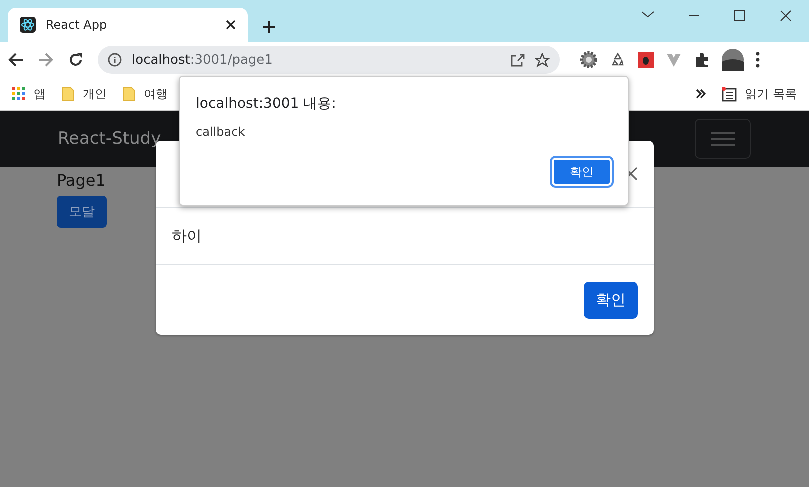  I want to click on atom-icon, so click(28, 25).